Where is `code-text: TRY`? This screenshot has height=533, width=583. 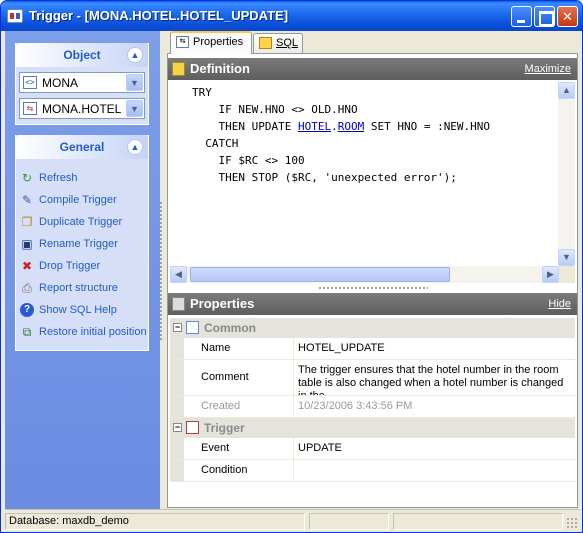 code-text: TRY is located at coordinates (202, 92).